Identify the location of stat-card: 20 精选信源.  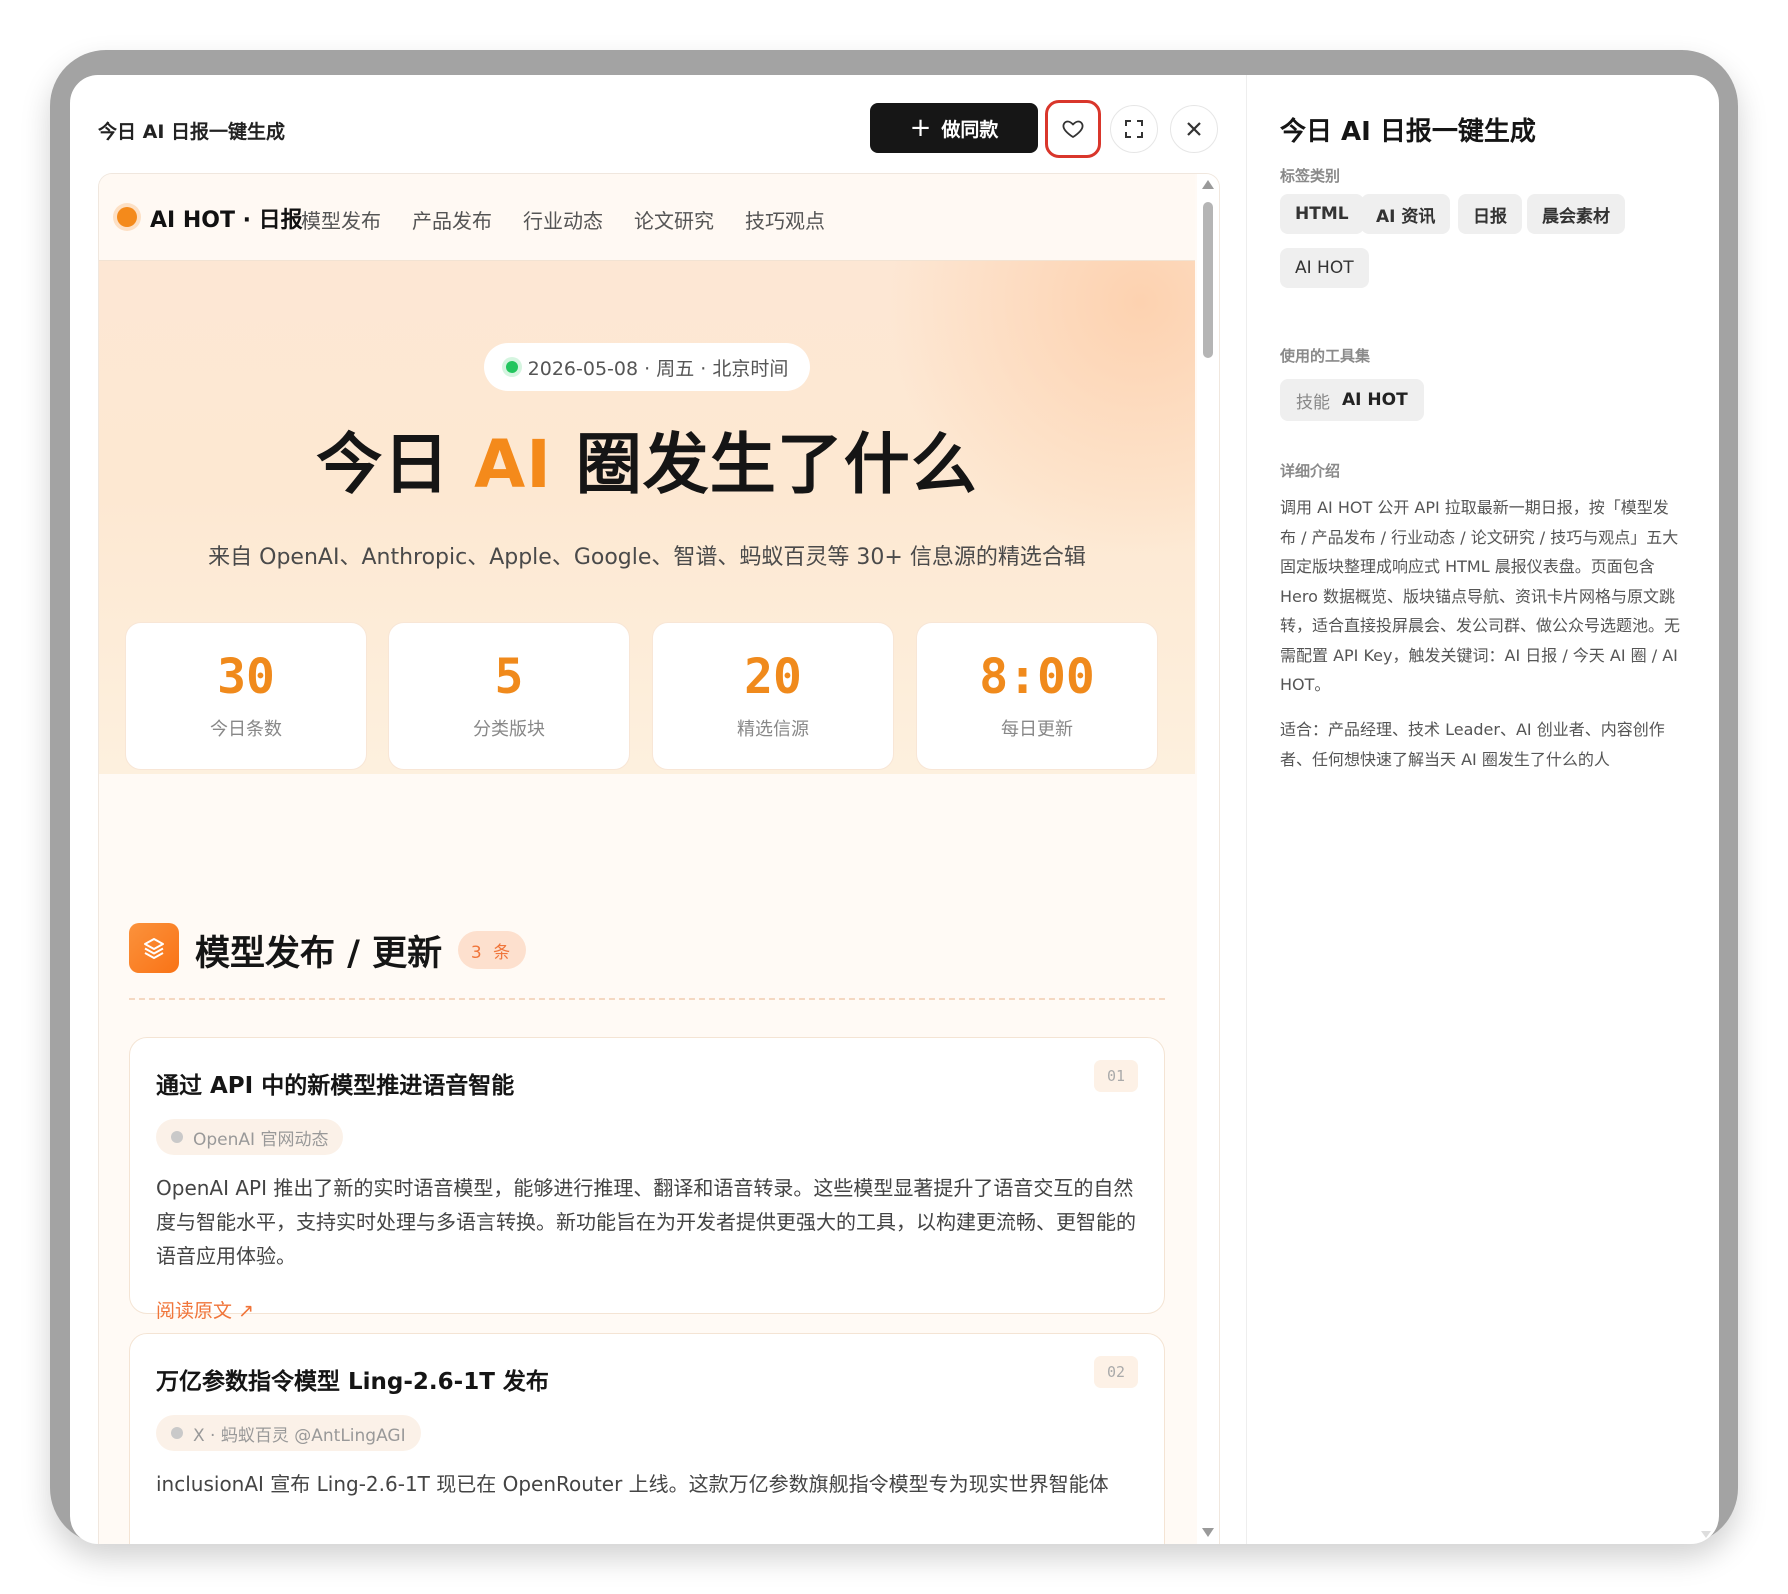
(773, 696).